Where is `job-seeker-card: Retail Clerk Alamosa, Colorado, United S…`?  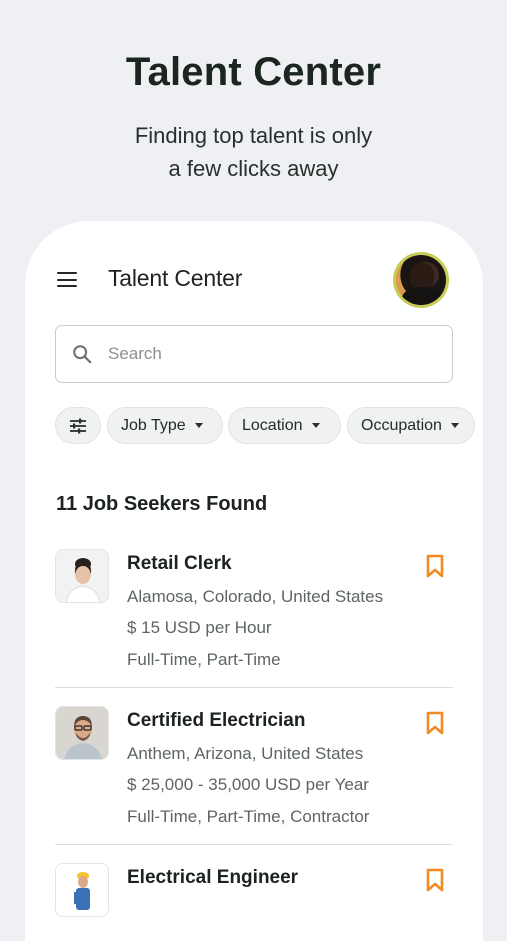 job-seeker-card: Retail Clerk Alamosa, Colorado, United S… is located at coordinates (254, 614).